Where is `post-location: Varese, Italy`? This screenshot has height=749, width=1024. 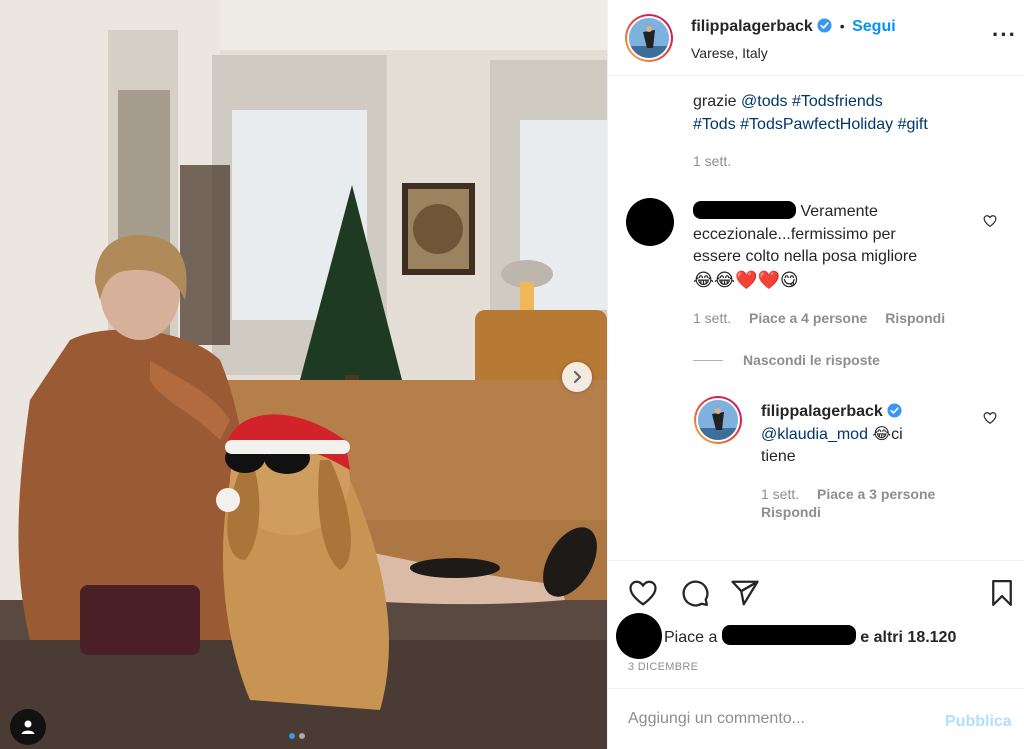
post-location: Varese, Italy is located at coordinates (729, 53).